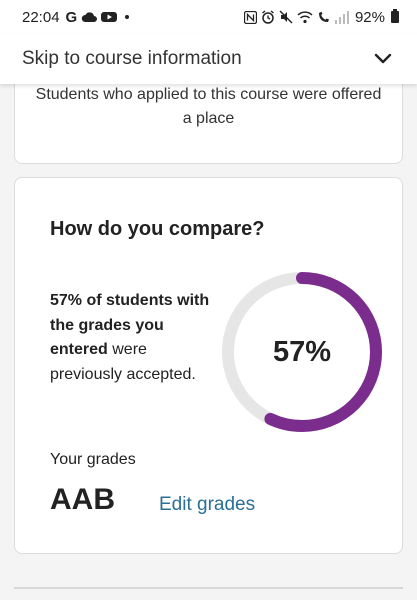 The height and width of the screenshot is (600, 417). I want to click on wifi-call-icon, so click(323, 16).